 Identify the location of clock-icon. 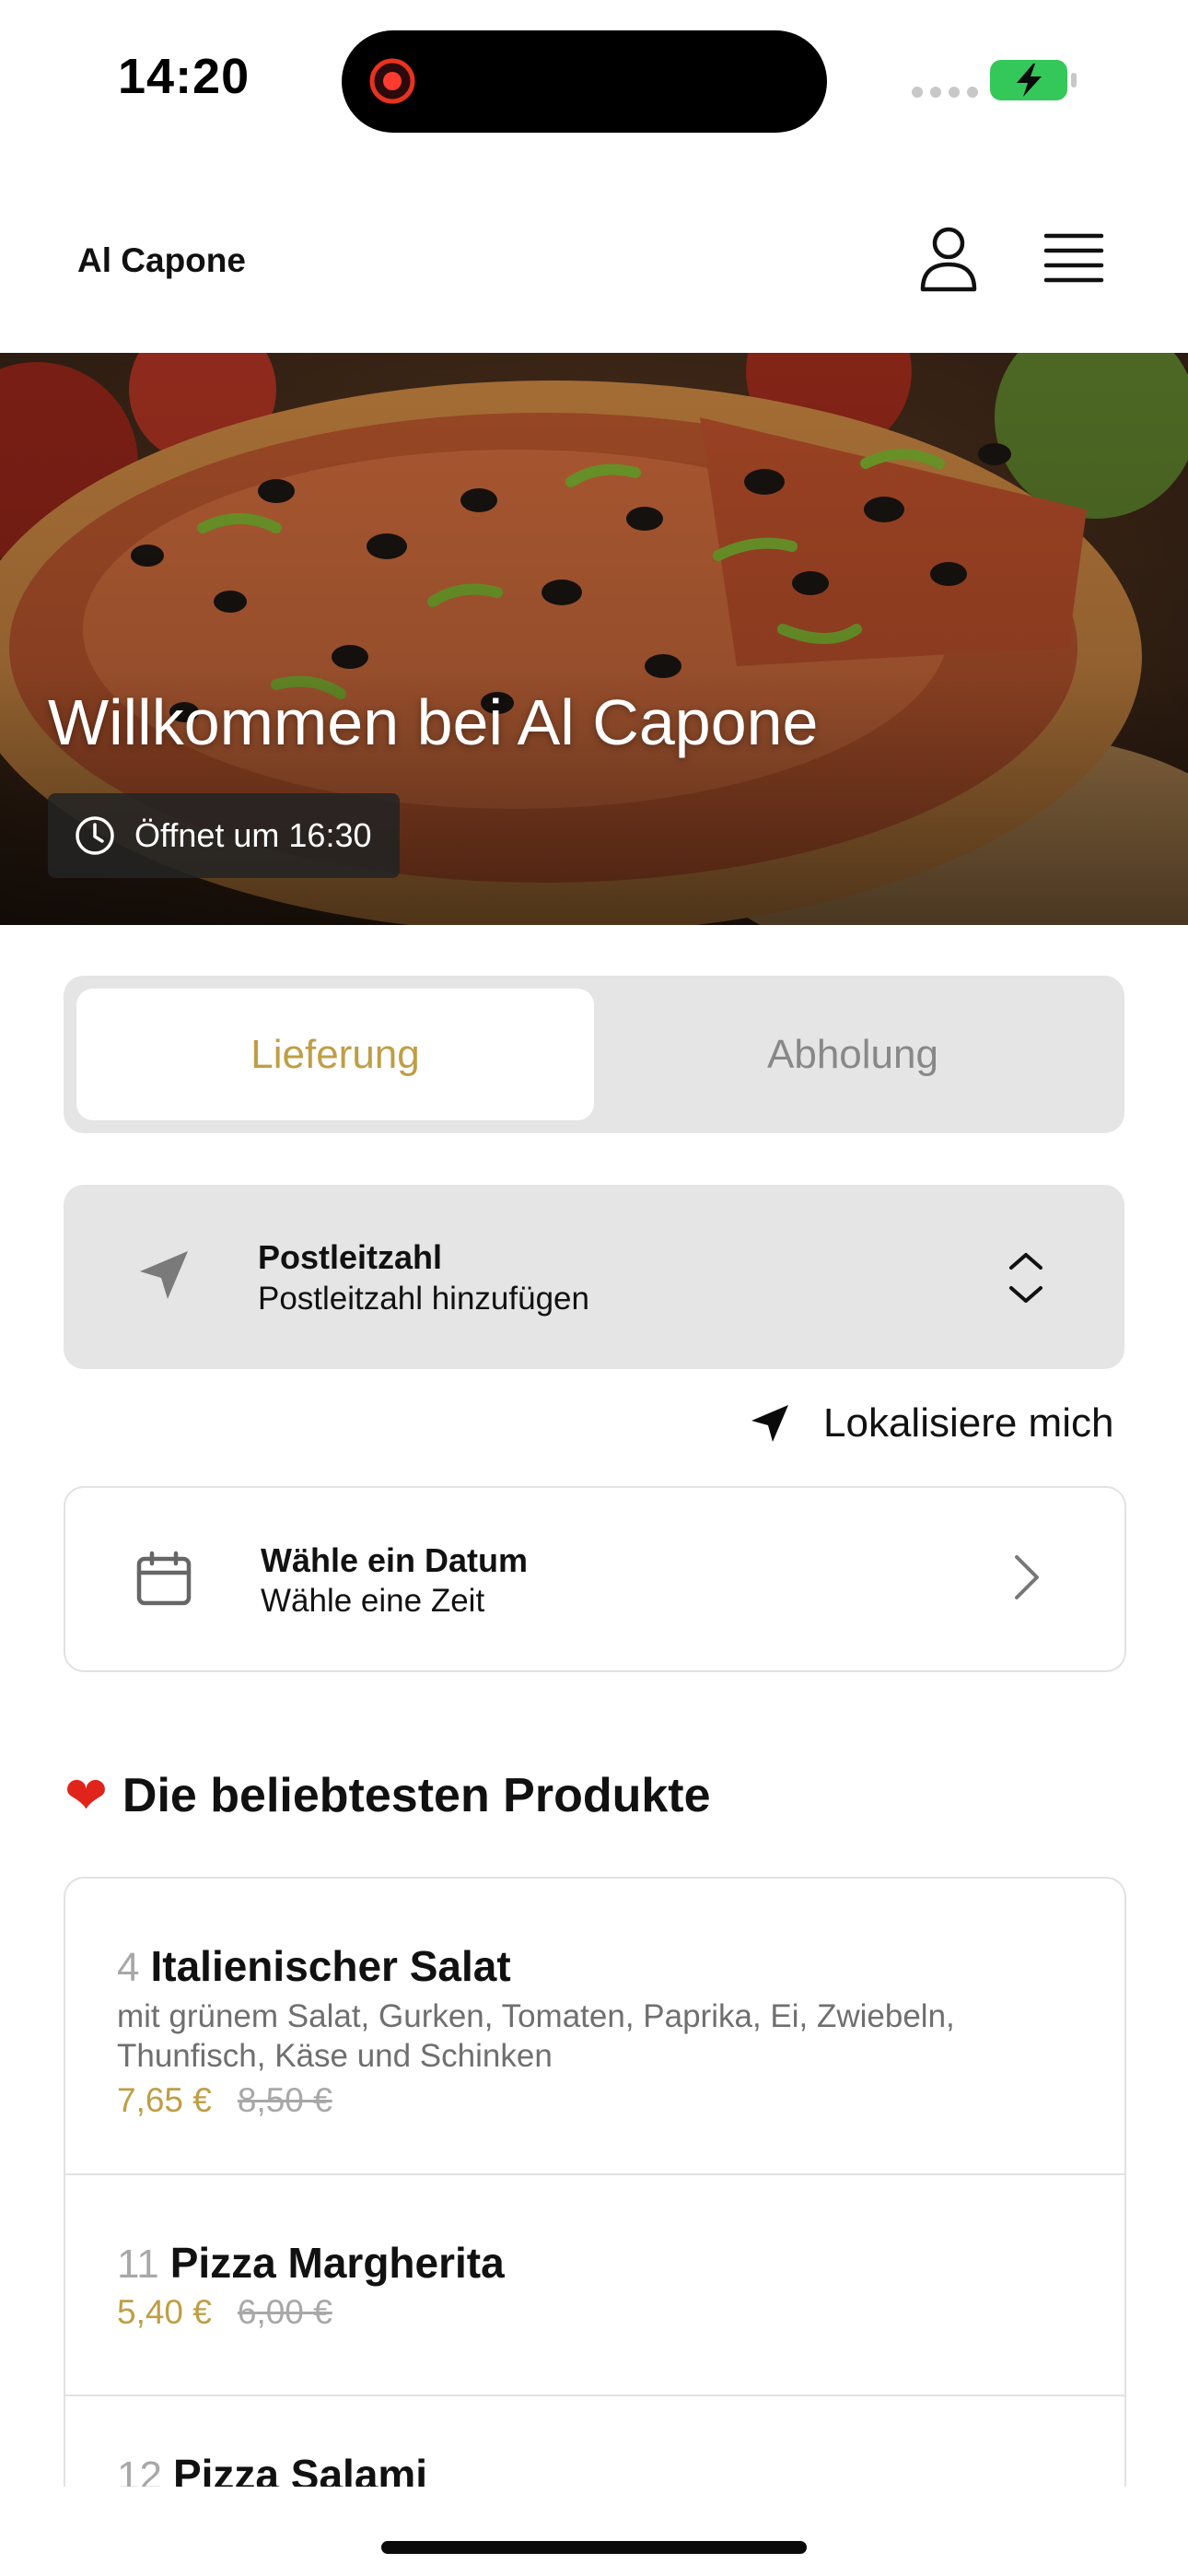
(95, 835).